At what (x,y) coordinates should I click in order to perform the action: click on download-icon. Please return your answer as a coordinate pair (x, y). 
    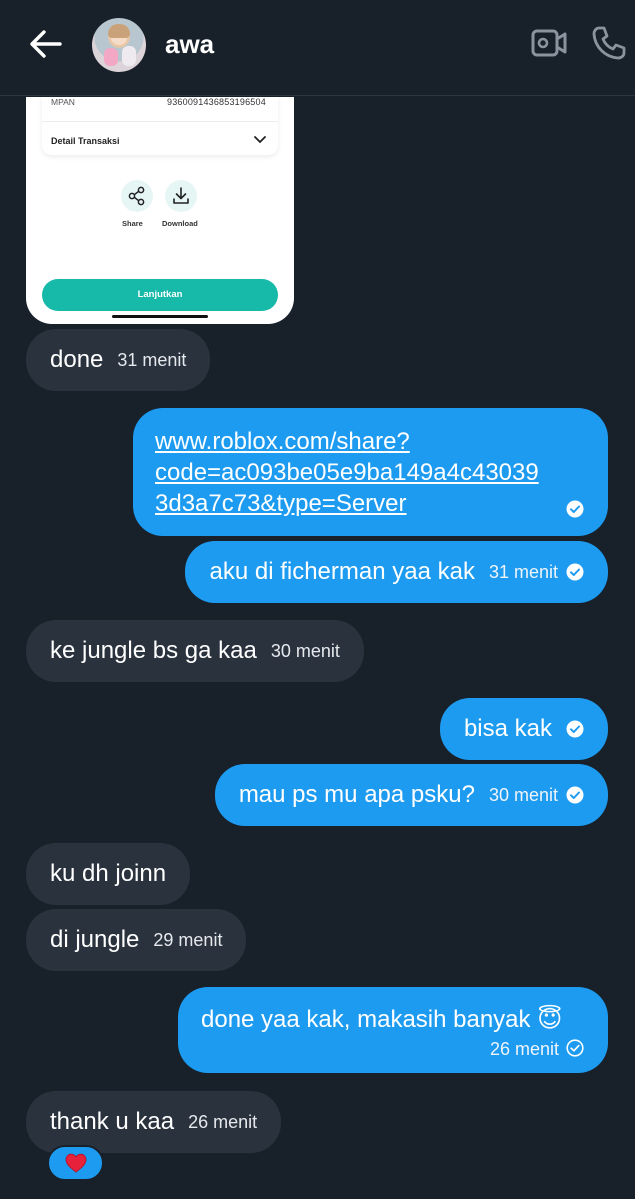
    Looking at the image, I should click on (181, 195).